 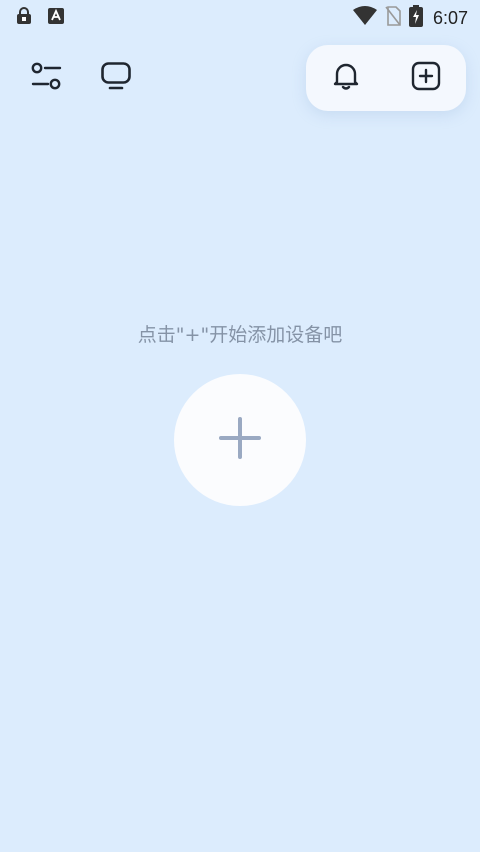 I want to click on add-device-toolbar-button, so click(x=426, y=78).